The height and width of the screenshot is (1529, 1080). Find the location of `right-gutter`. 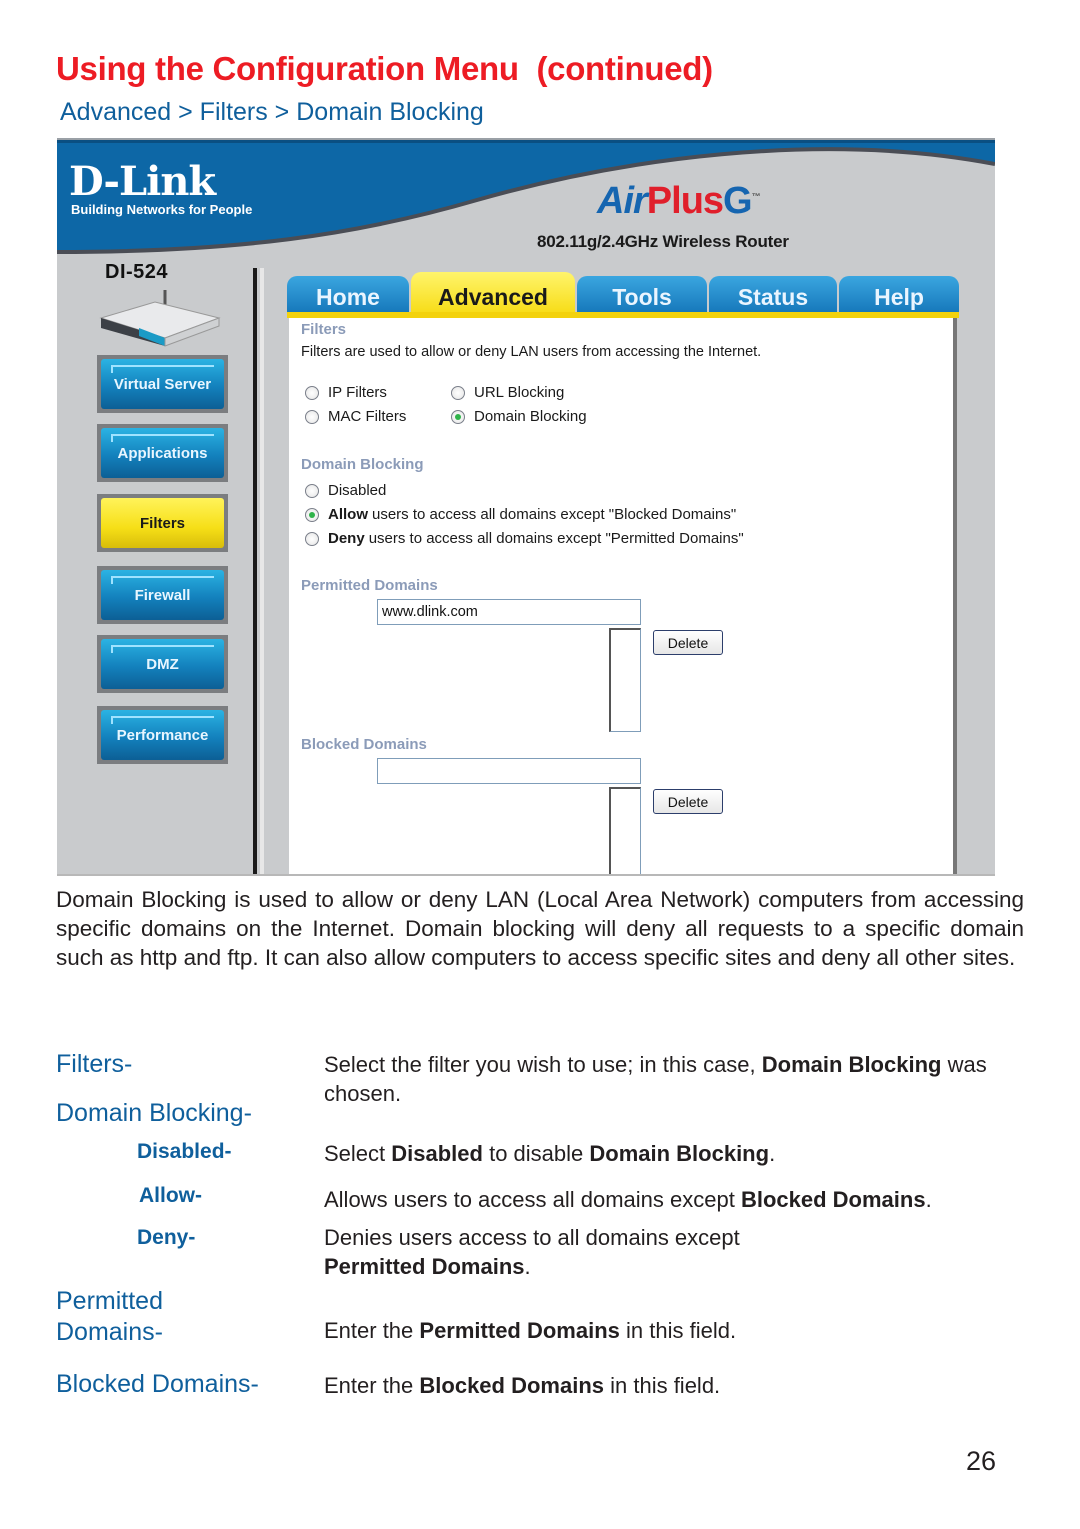

right-gutter is located at coordinates (979, 571).